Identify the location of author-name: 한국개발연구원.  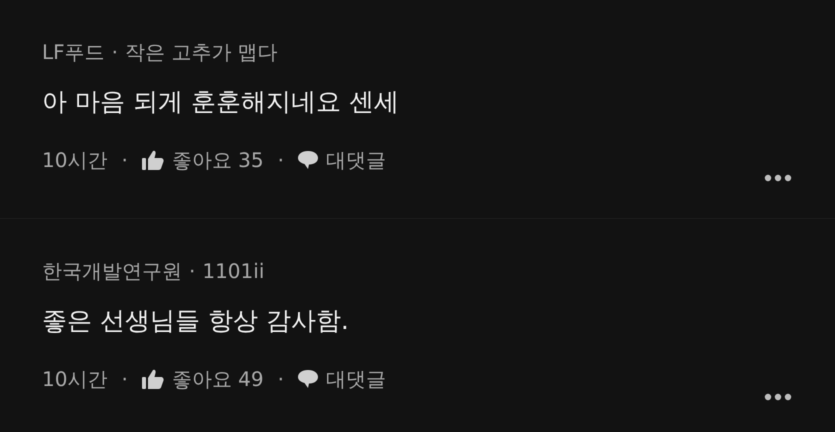
(112, 271).